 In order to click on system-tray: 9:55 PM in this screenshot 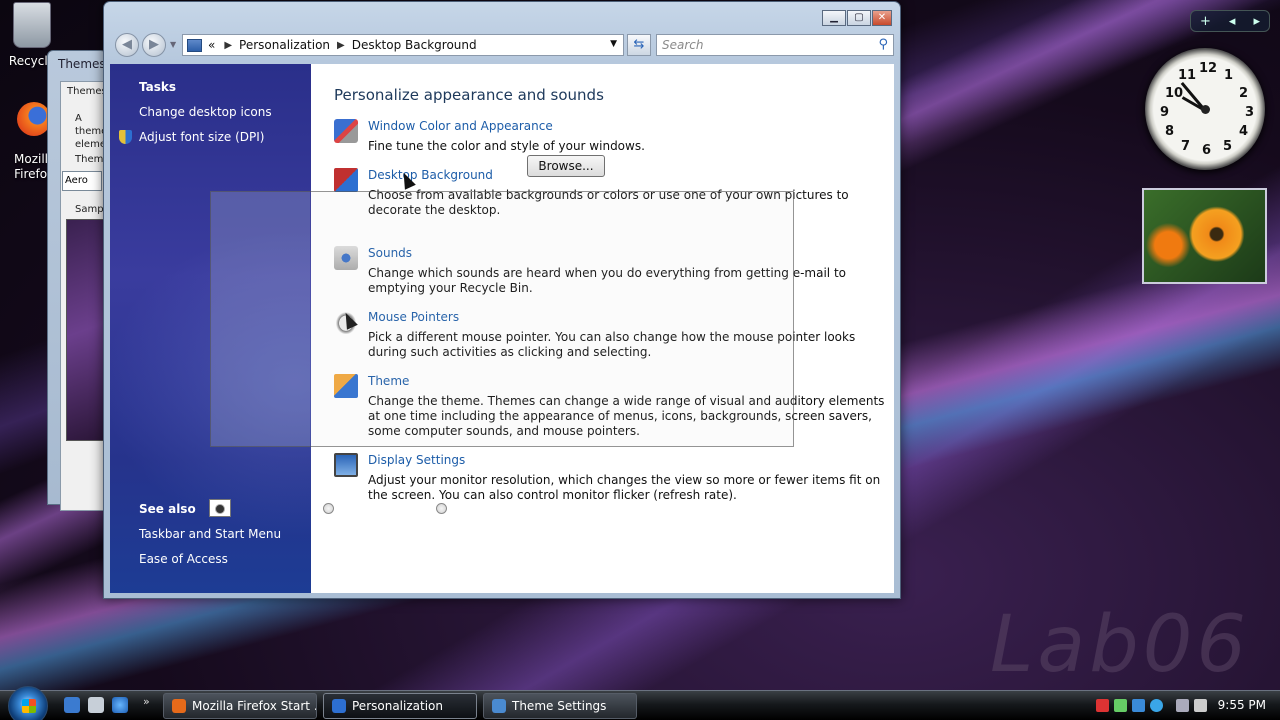, I will do `click(1185, 705)`.